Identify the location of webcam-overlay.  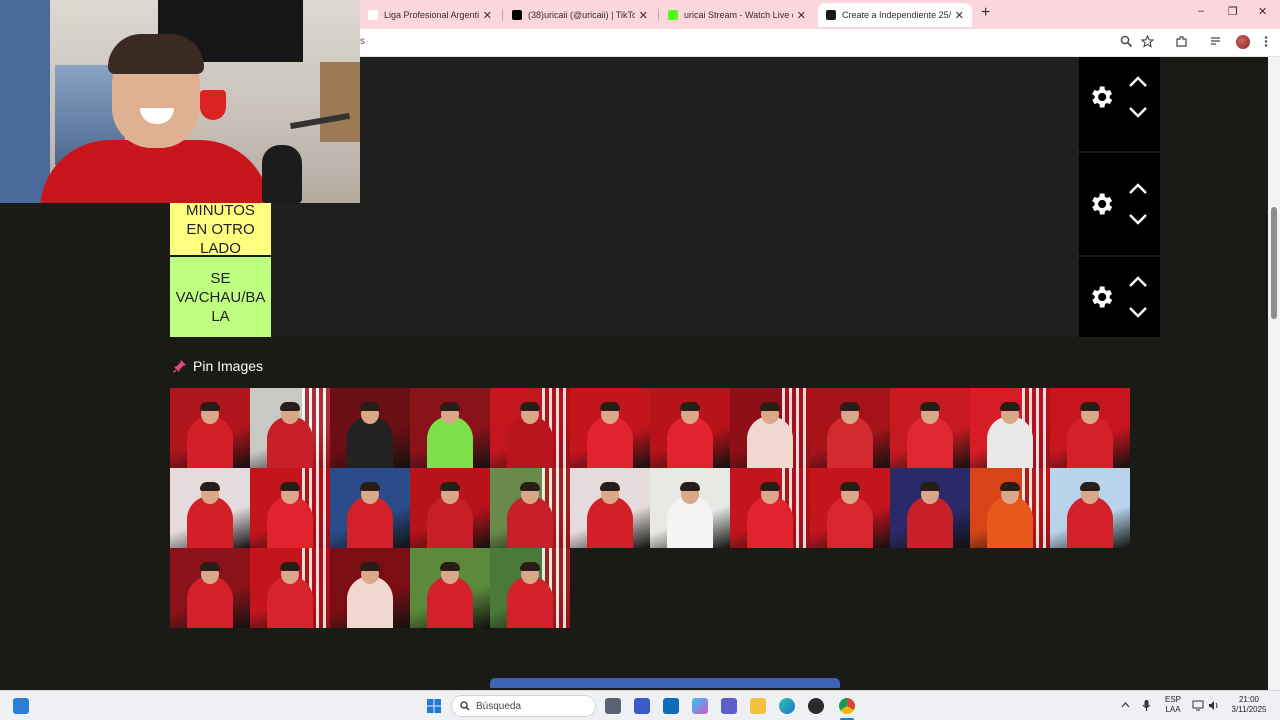
(180, 101).